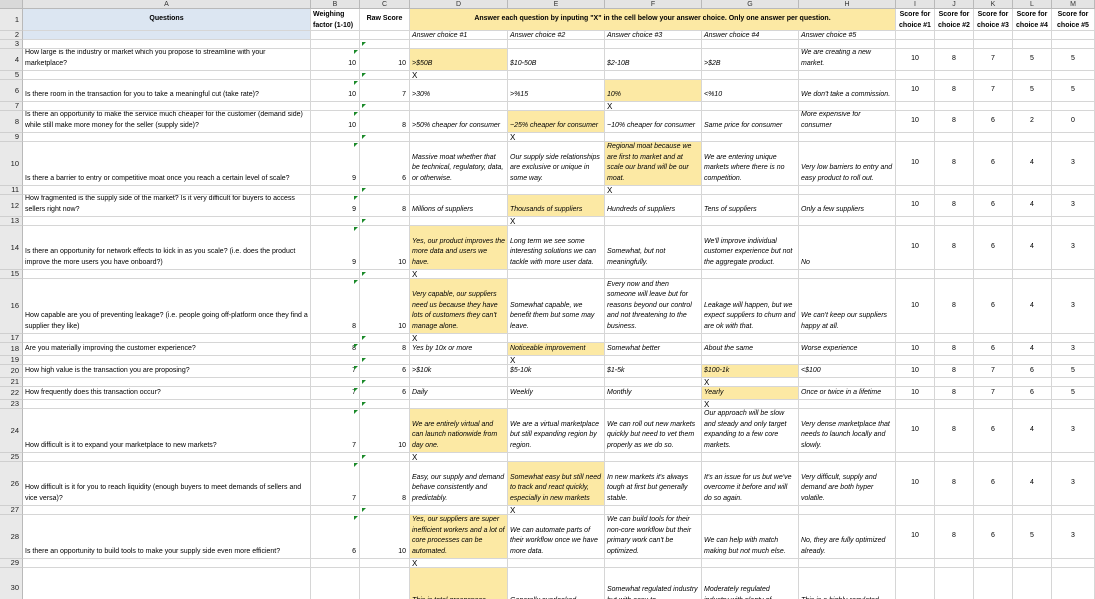 The width and height of the screenshot is (1095, 599). What do you see at coordinates (335, 206) in the screenshot?
I see `weight-cell: 9` at bounding box center [335, 206].